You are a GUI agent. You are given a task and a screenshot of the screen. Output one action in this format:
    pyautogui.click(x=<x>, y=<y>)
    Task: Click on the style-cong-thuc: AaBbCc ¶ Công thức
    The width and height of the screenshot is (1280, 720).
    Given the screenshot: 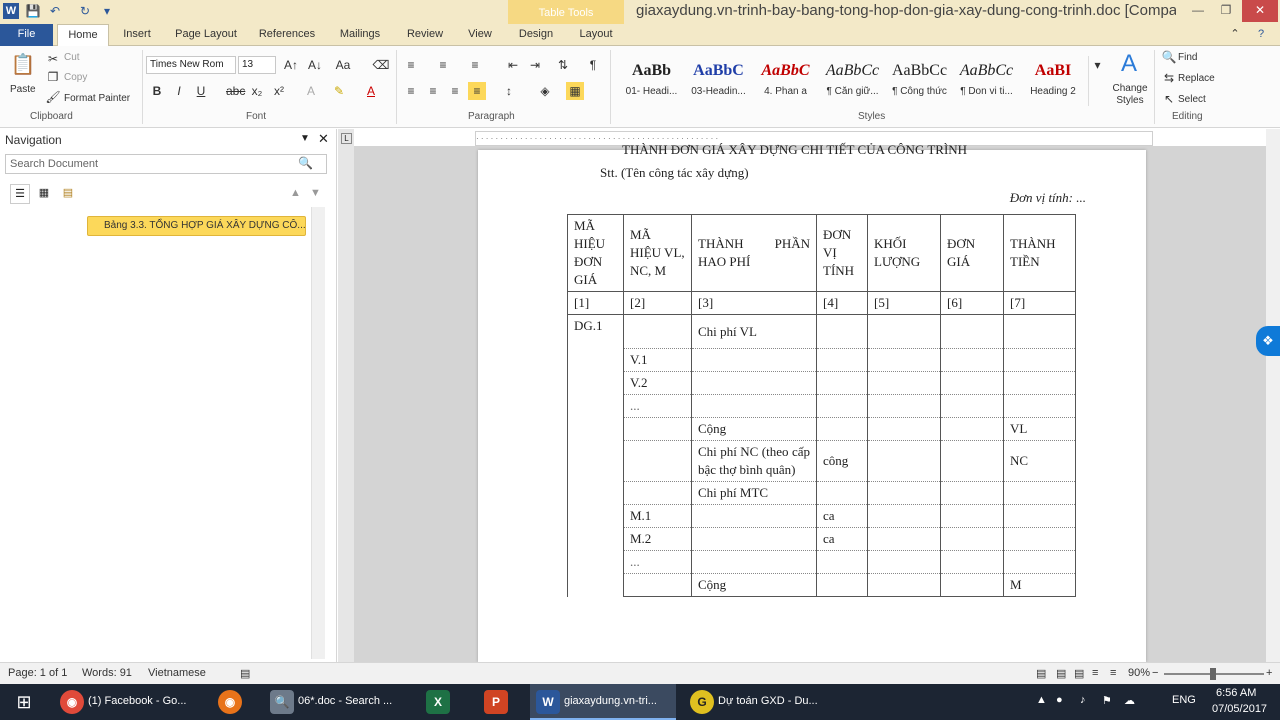 What is the action you would take?
    pyautogui.click(x=919, y=82)
    